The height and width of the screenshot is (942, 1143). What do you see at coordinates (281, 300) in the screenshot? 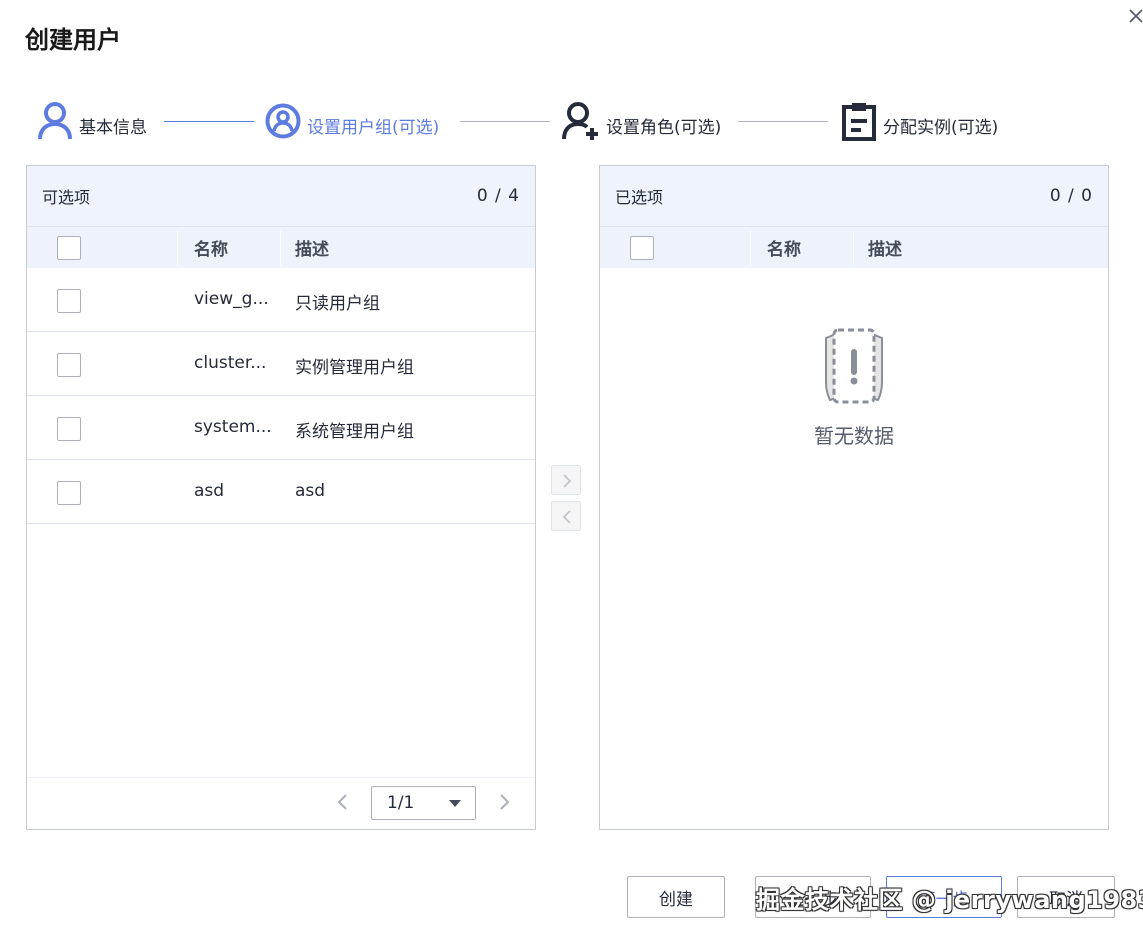
I see `table-row: view_g... 只读用户组` at bounding box center [281, 300].